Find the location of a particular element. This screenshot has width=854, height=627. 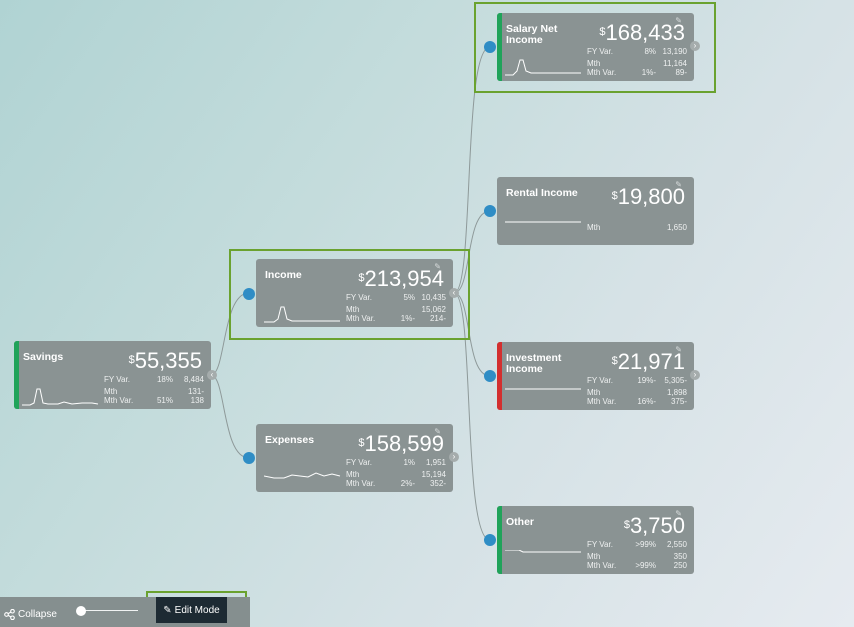

card-stats: FY Var. >99% 2,550 Mth 350 Mth Var. >99% 250 is located at coordinates (637, 555).